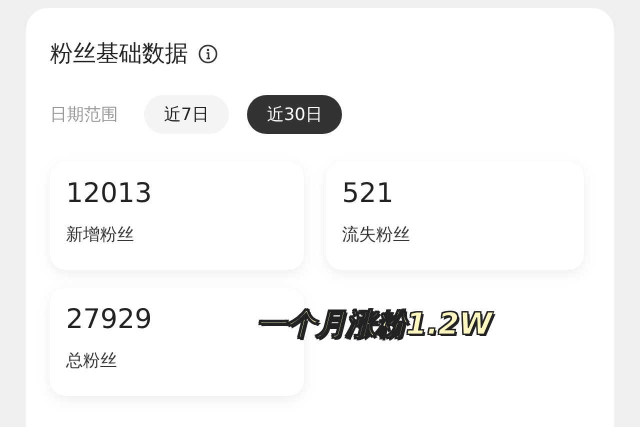 This screenshot has height=427, width=640. What do you see at coordinates (109, 193) in the screenshot?
I see `stat-value: 12013` at bounding box center [109, 193].